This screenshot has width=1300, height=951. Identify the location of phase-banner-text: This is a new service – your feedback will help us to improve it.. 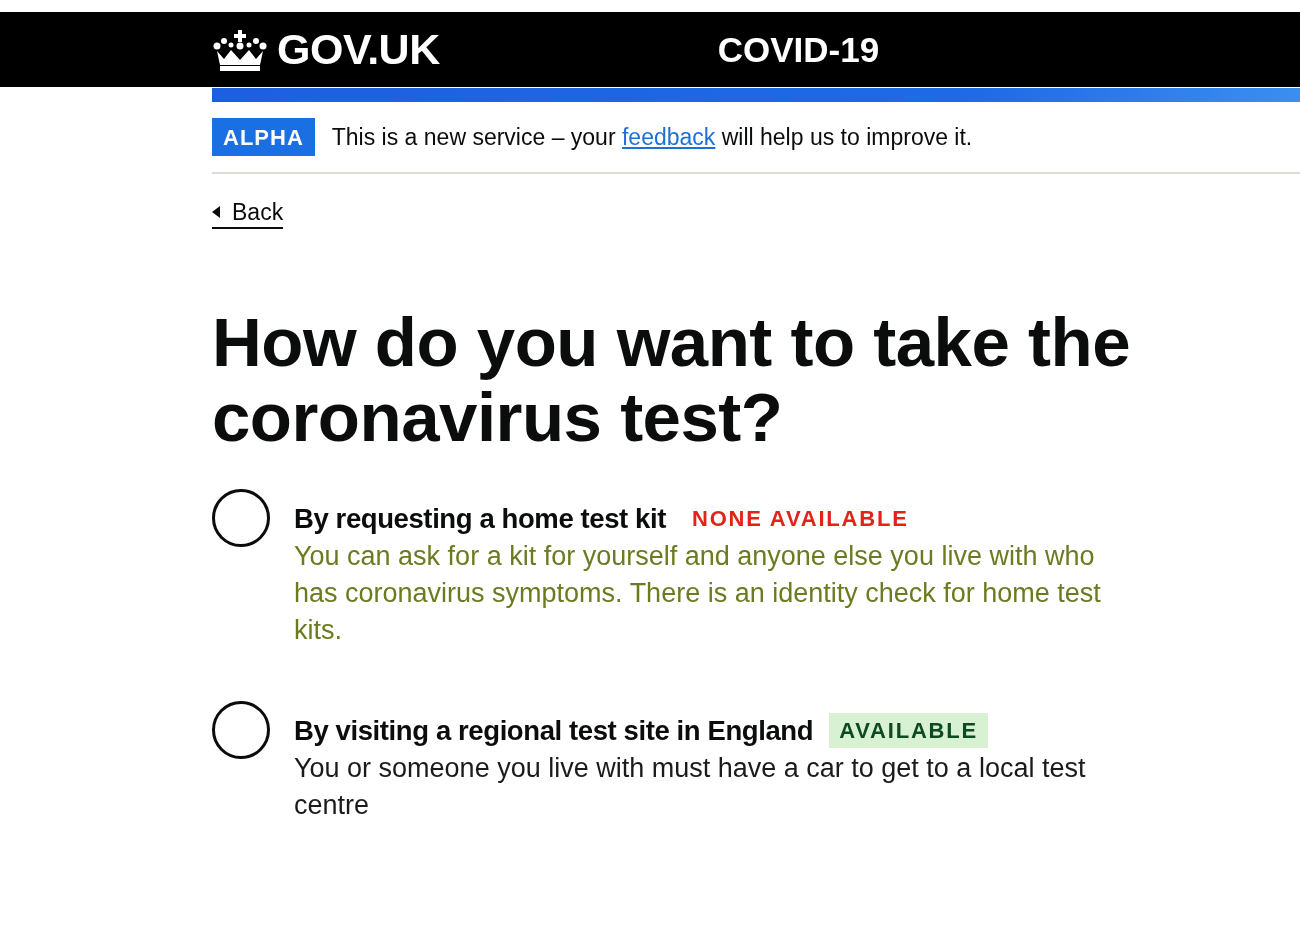
(652, 137).